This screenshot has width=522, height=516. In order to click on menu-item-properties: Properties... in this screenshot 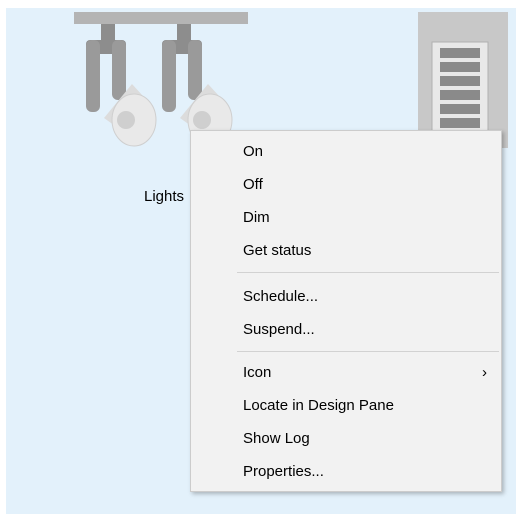, I will do `click(346, 472)`.